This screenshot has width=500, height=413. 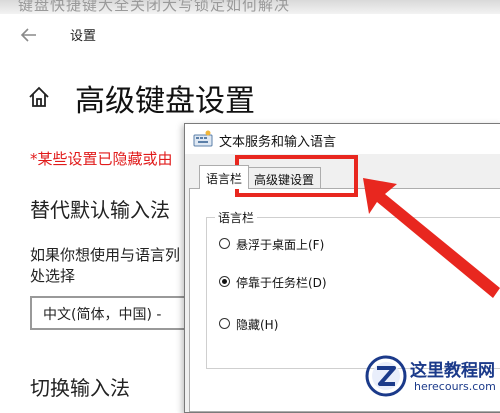 What do you see at coordinates (154, 7) in the screenshot?
I see `top-banner-text: 键盘快捷键大全关闭大写锁定如何解决` at bounding box center [154, 7].